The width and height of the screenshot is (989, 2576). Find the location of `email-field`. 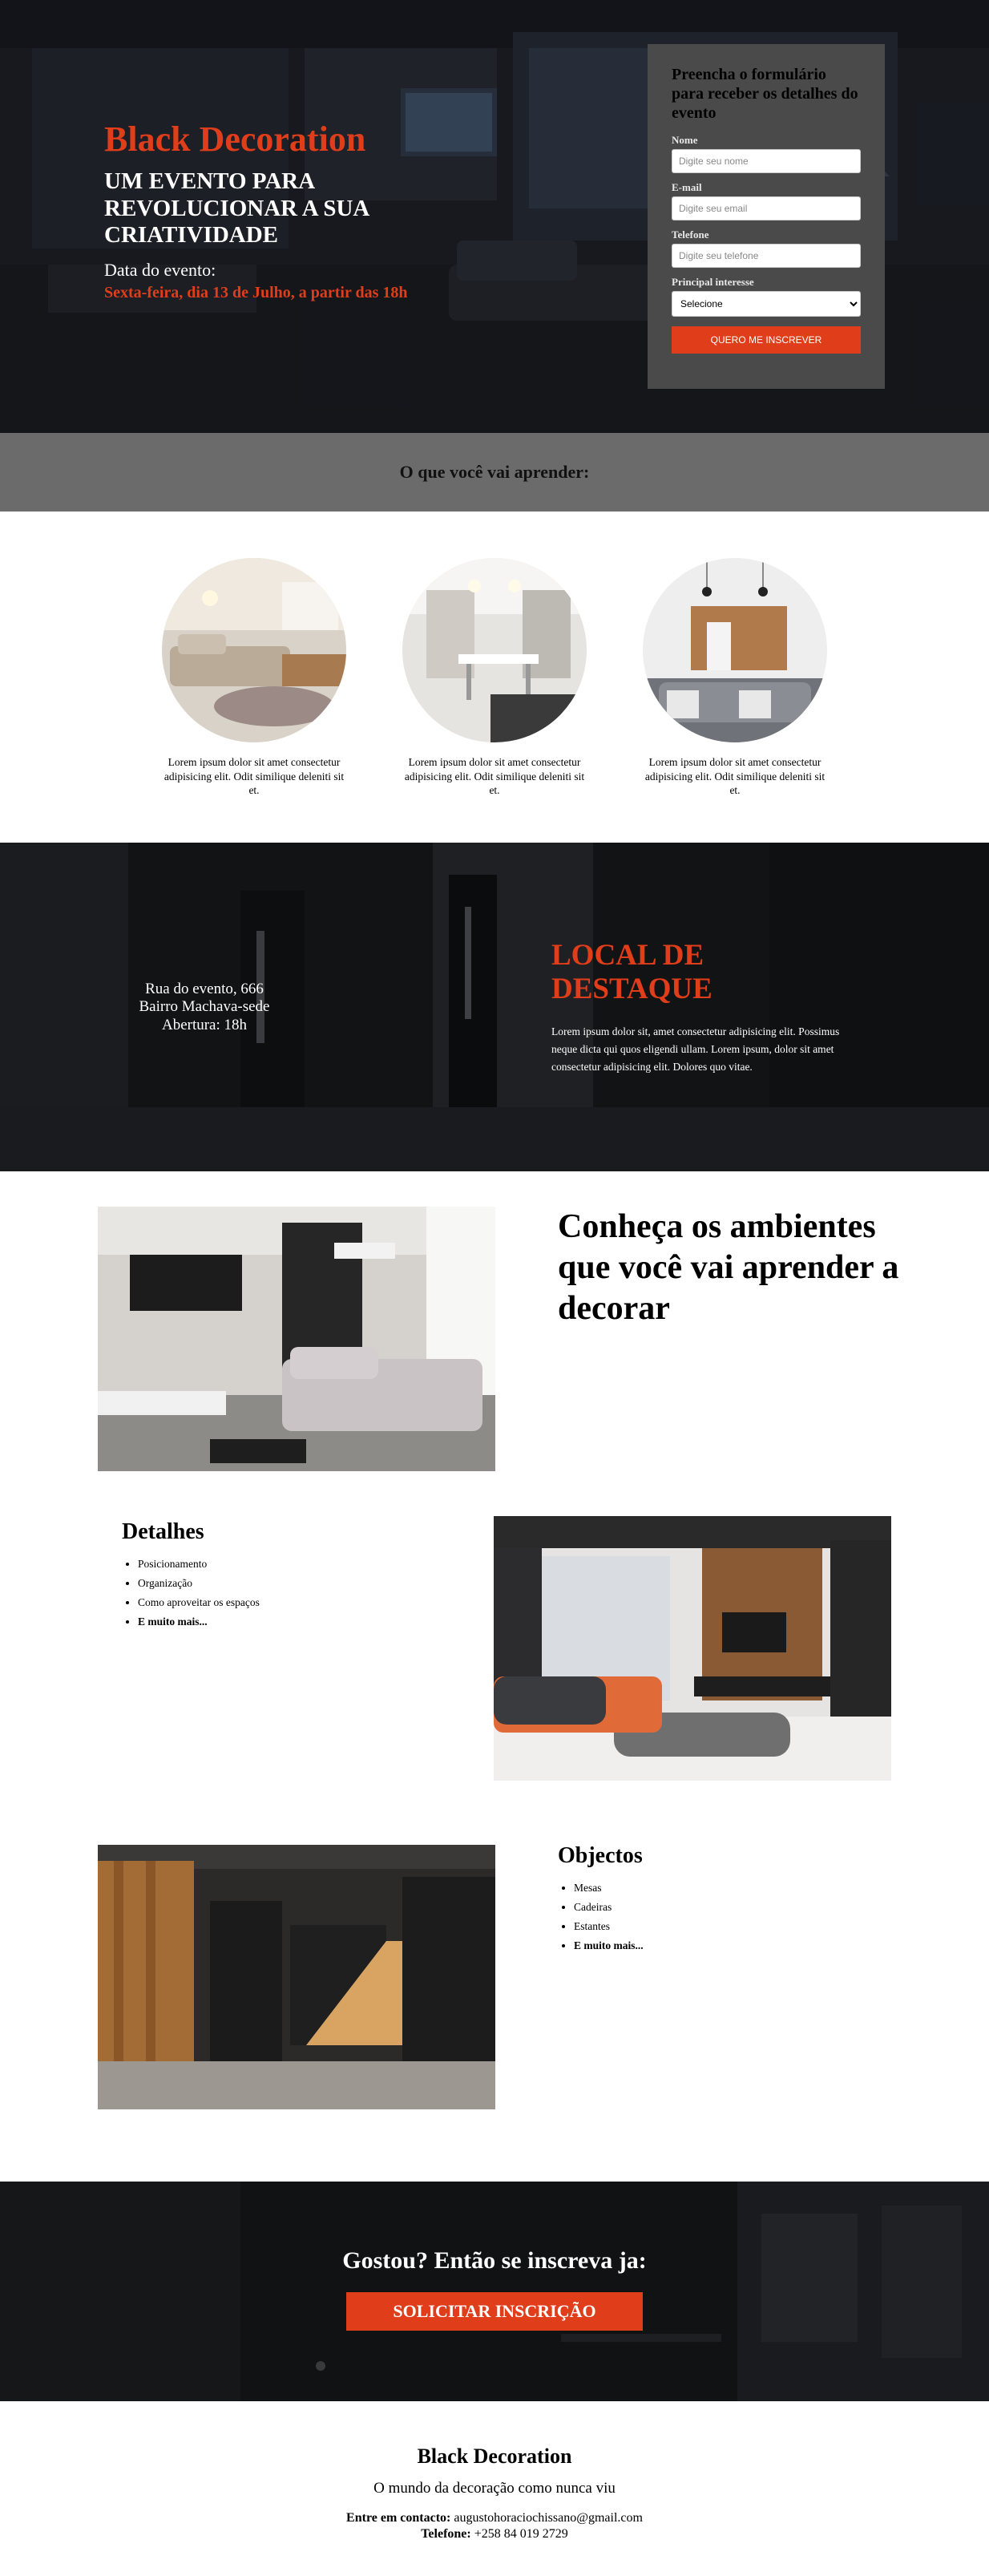

email-field is located at coordinates (766, 208).